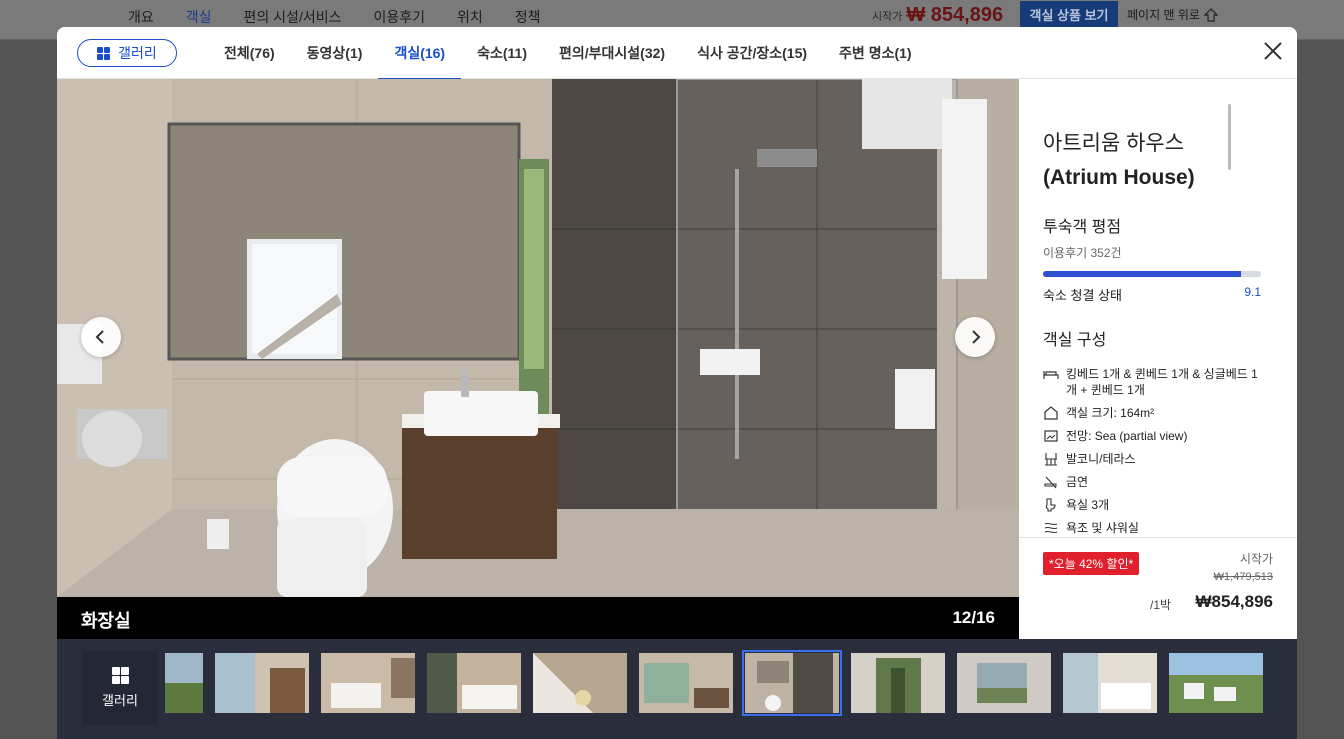 Image resolution: width=1344 pixels, height=739 pixels. Describe the element at coordinates (1050, 505) in the screenshot. I see `toilet-icon` at that location.